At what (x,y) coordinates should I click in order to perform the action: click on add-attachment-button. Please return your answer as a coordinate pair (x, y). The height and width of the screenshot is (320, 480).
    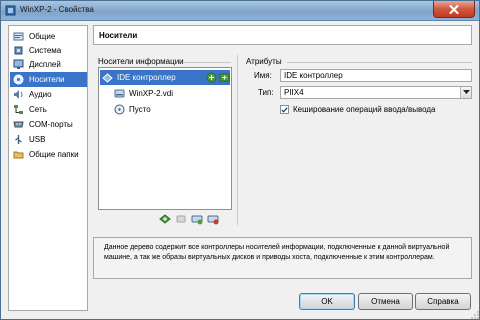
    Looking at the image, I should click on (181, 219).